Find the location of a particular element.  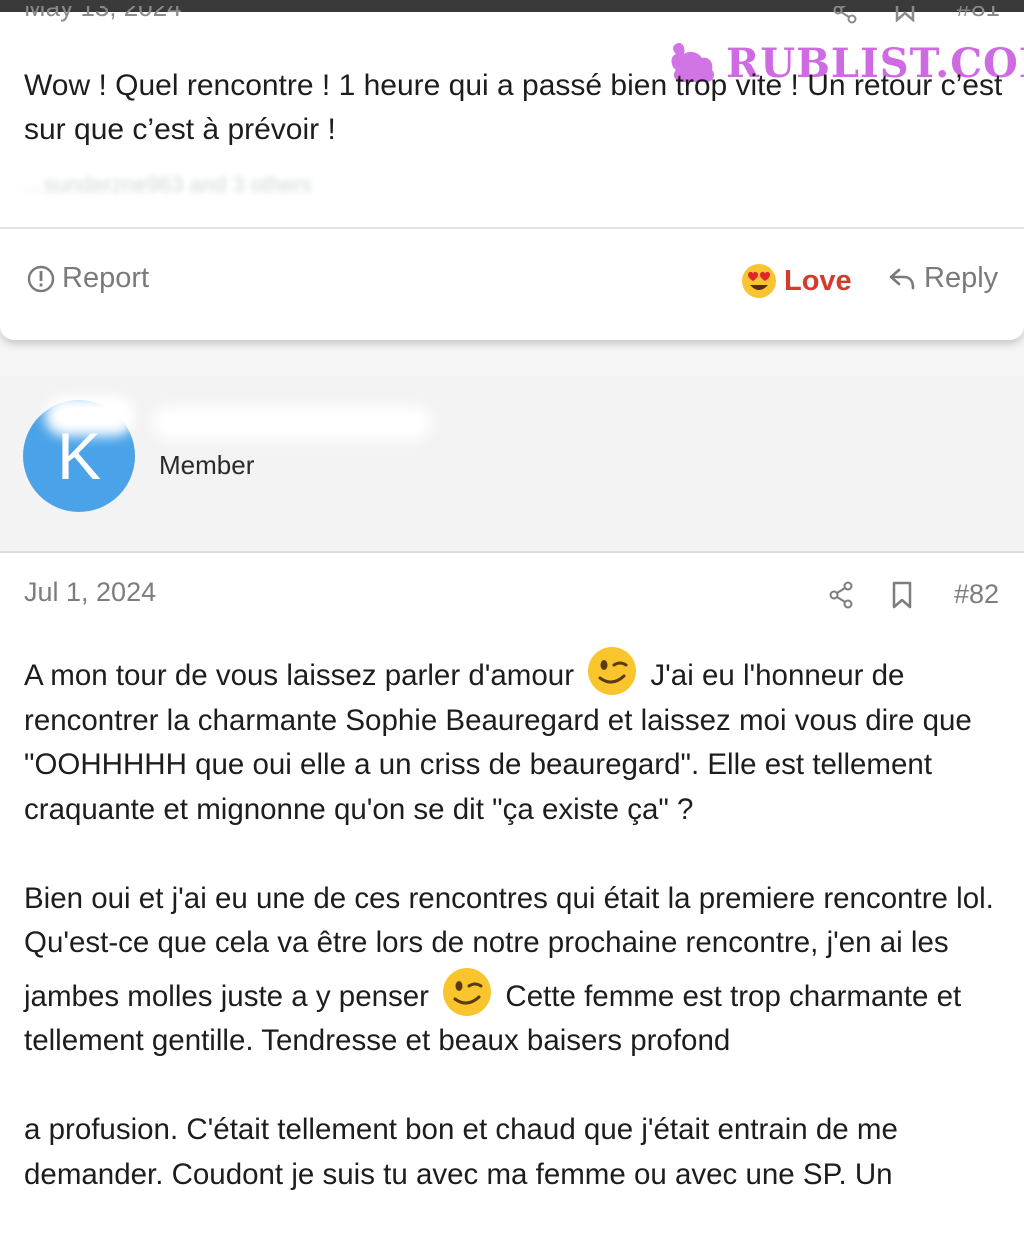

reply-button: Reply is located at coordinates (943, 278).